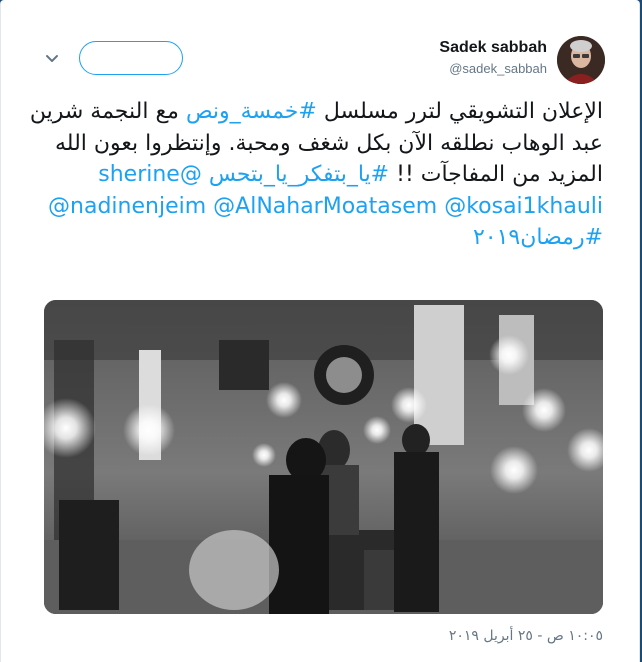 Image resolution: width=642 pixels, height=662 pixels. What do you see at coordinates (251, 111) in the screenshot?
I see `hashtag-link: #خمسة_ونص` at bounding box center [251, 111].